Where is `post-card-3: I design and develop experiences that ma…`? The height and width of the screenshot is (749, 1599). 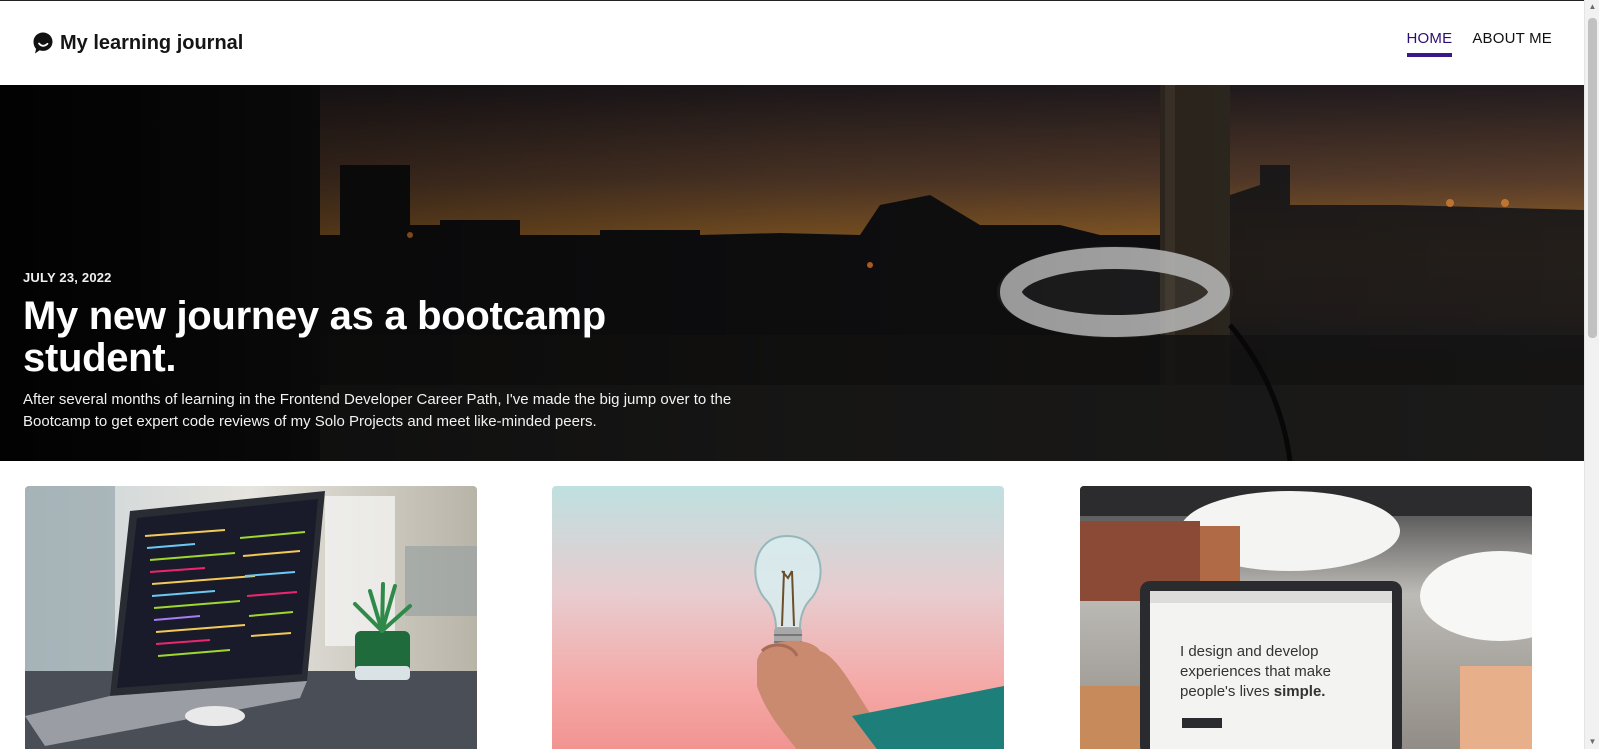
post-card-3: I design and develop experiences that ma… is located at coordinates (1306, 617).